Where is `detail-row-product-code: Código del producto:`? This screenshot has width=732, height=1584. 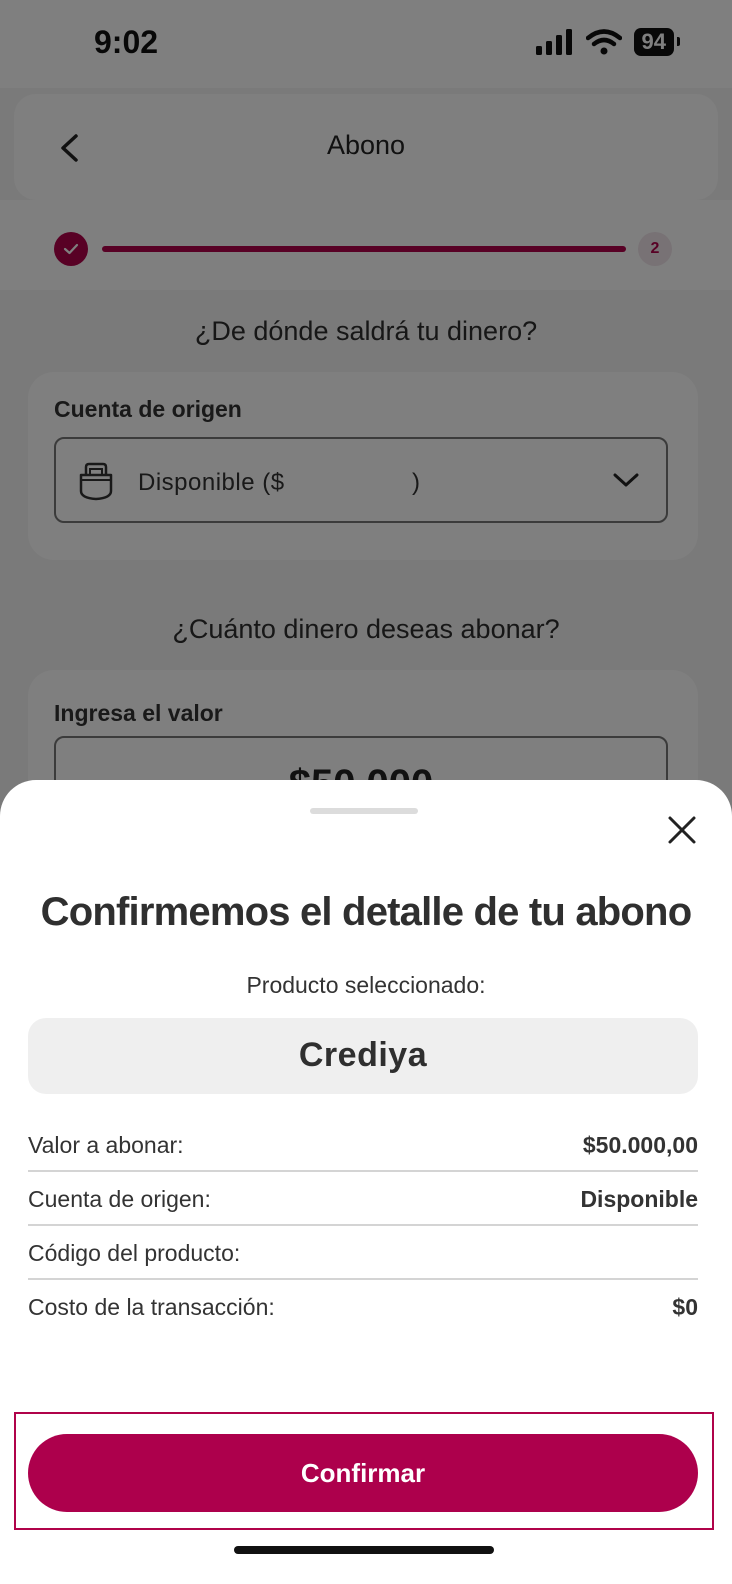
detail-row-product-code: Código del producto: is located at coordinates (363, 1253).